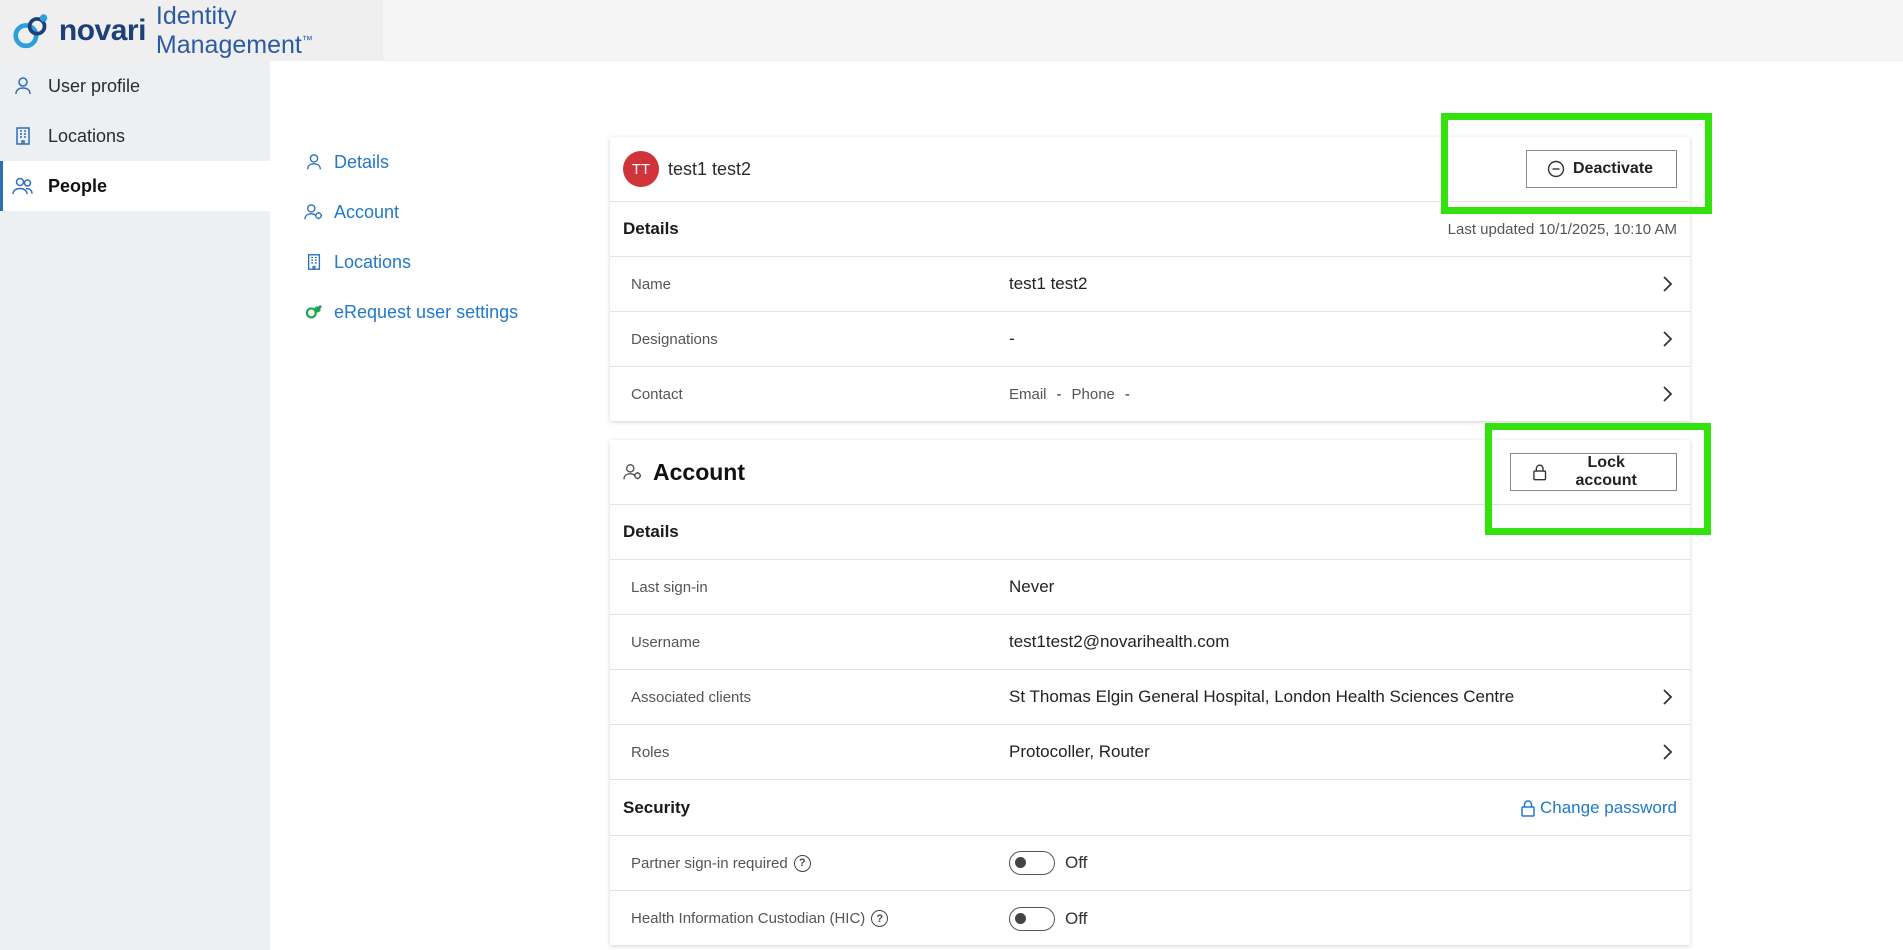 The image size is (1903, 950). I want to click on contact-values: Email - Phone -, so click(1343, 394).